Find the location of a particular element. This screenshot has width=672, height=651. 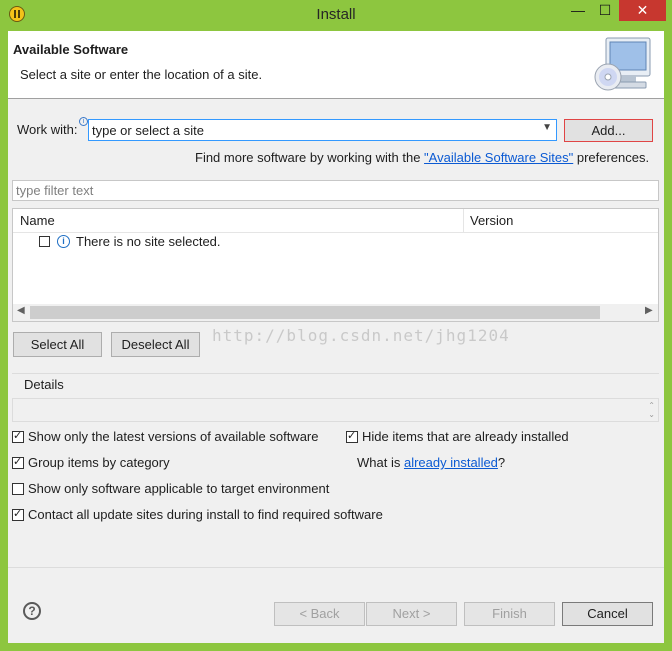

group-by-category-checkbox is located at coordinates (18, 462).